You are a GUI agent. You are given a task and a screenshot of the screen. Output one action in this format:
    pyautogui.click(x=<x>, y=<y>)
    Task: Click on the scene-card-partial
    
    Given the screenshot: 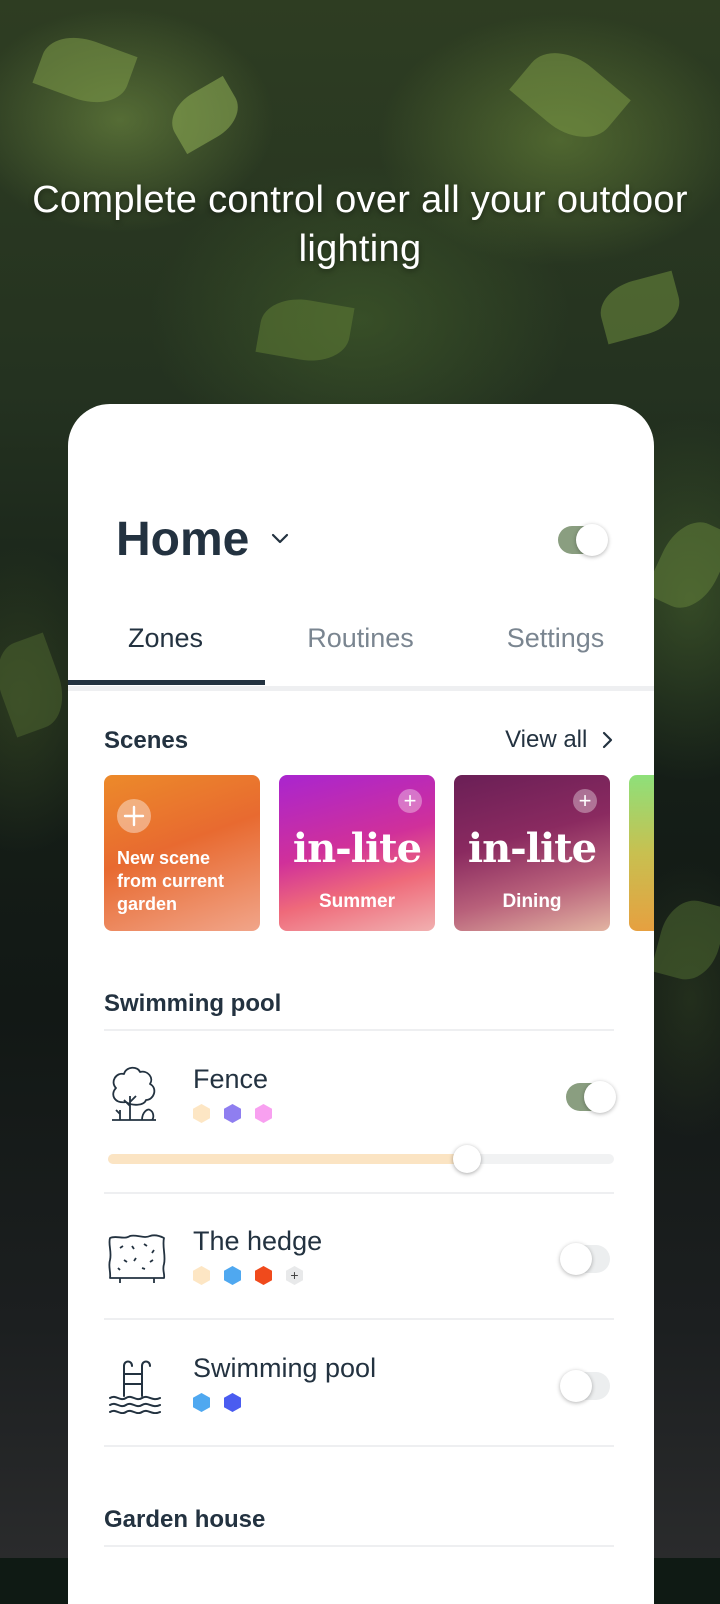 What is the action you would take?
    pyautogui.click(x=641, y=853)
    